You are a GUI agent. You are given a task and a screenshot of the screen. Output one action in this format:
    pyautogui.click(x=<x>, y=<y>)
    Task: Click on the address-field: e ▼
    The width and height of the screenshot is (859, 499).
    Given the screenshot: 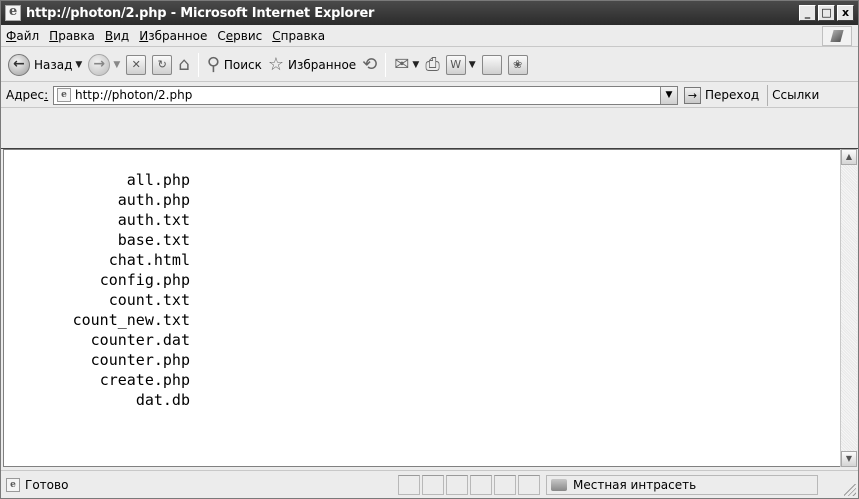 What is the action you would take?
    pyautogui.click(x=365, y=95)
    